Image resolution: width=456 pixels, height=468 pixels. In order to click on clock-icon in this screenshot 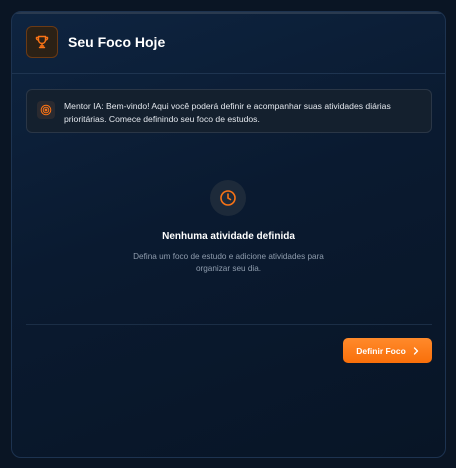, I will do `click(228, 198)`.